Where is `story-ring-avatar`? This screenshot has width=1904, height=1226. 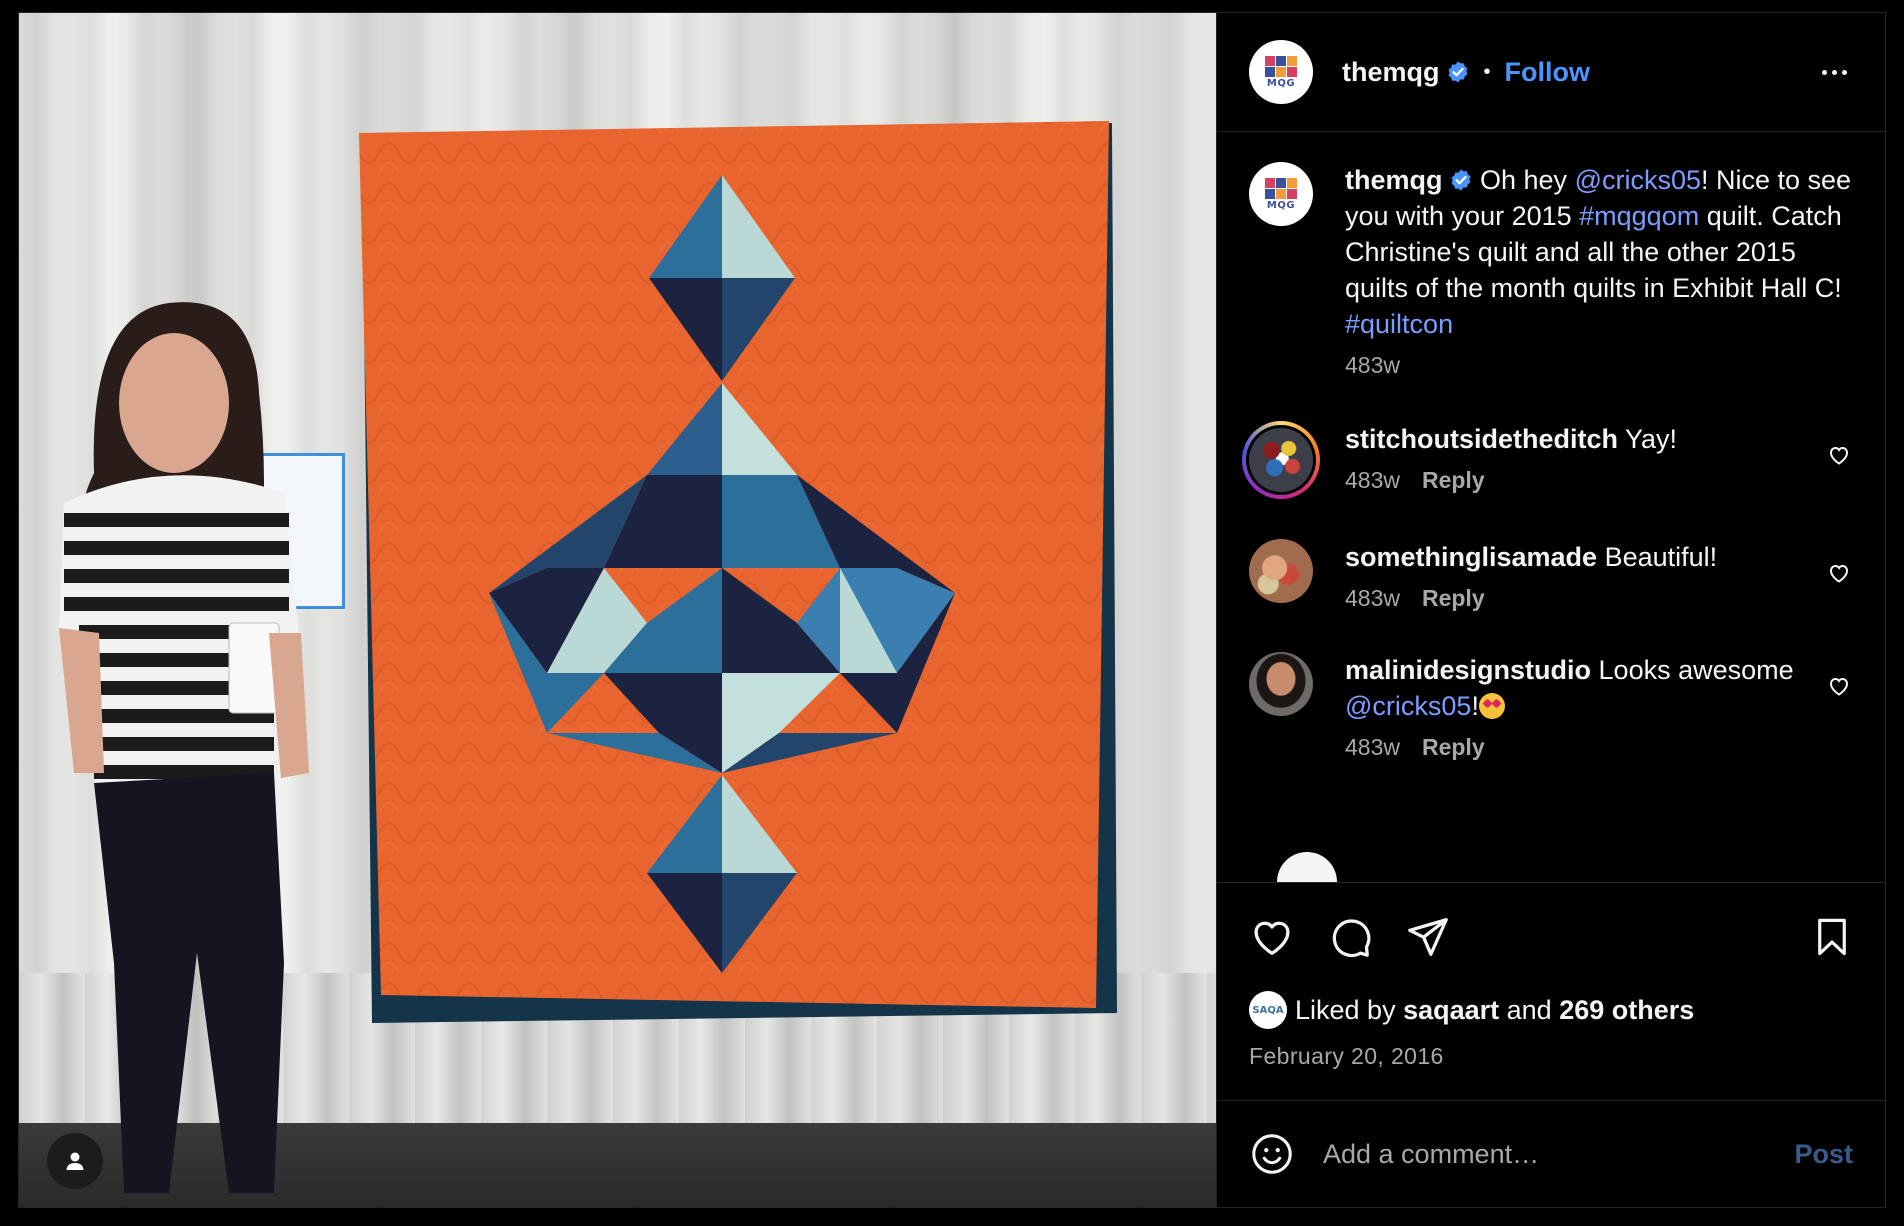
story-ring-avatar is located at coordinates (1281, 460).